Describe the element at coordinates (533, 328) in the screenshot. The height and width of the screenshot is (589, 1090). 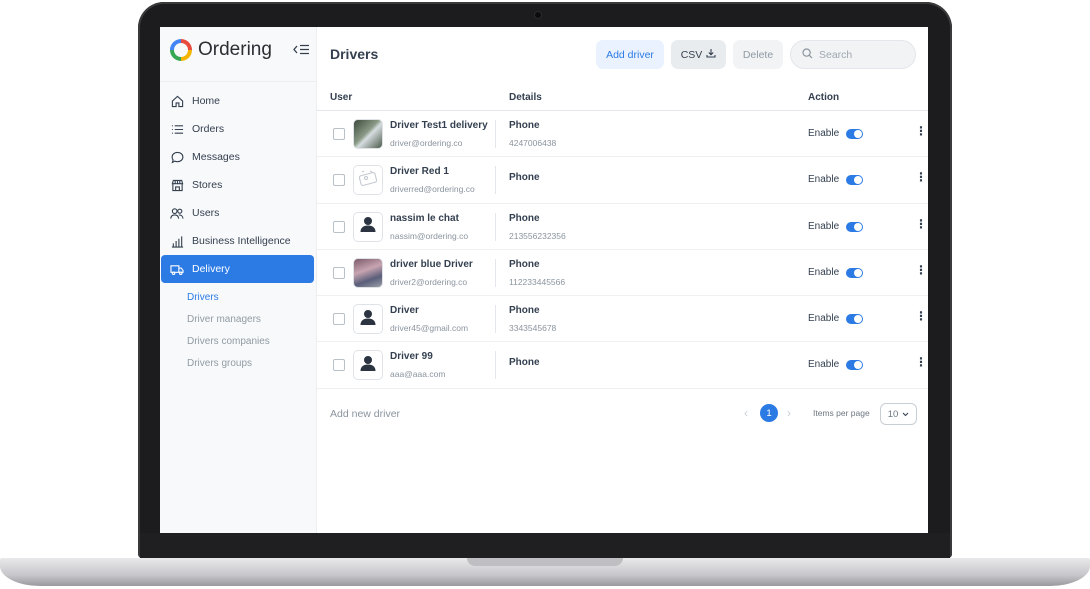
I see `phone-value: 3343545678` at that location.